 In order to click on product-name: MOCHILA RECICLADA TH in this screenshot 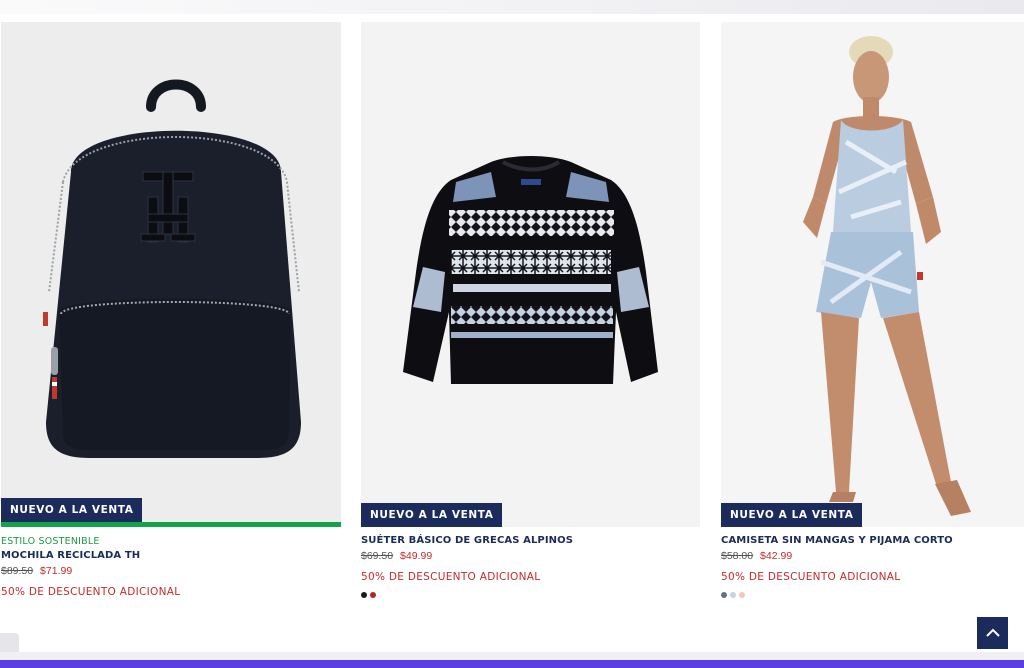, I will do `click(171, 555)`.